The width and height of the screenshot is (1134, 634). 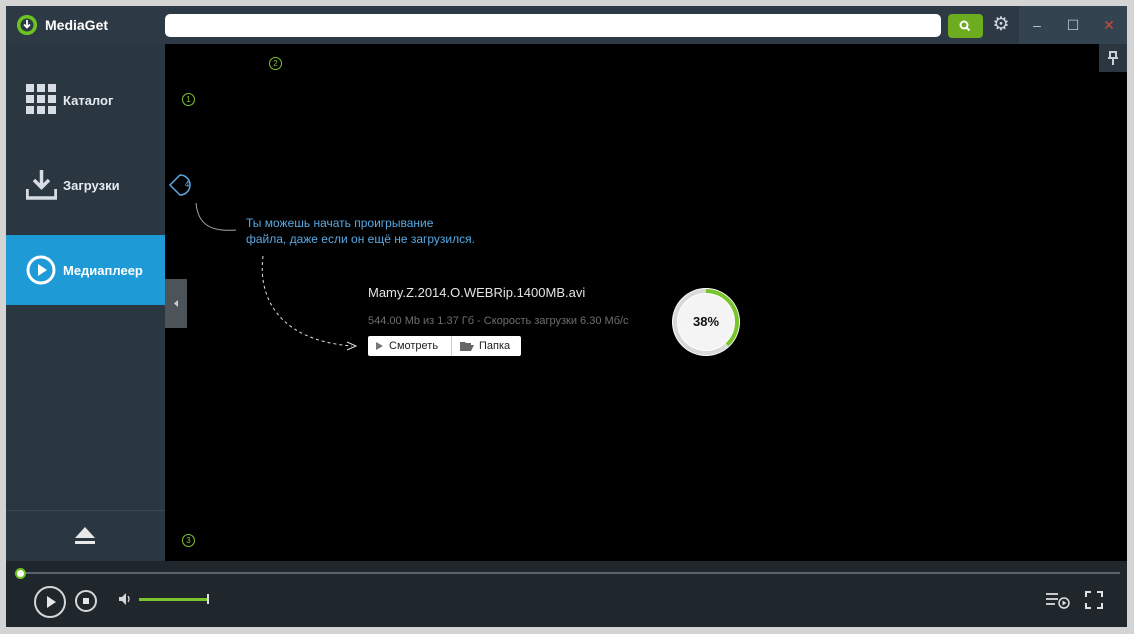 I want to click on playlist-icon, so click(x=1058, y=600).